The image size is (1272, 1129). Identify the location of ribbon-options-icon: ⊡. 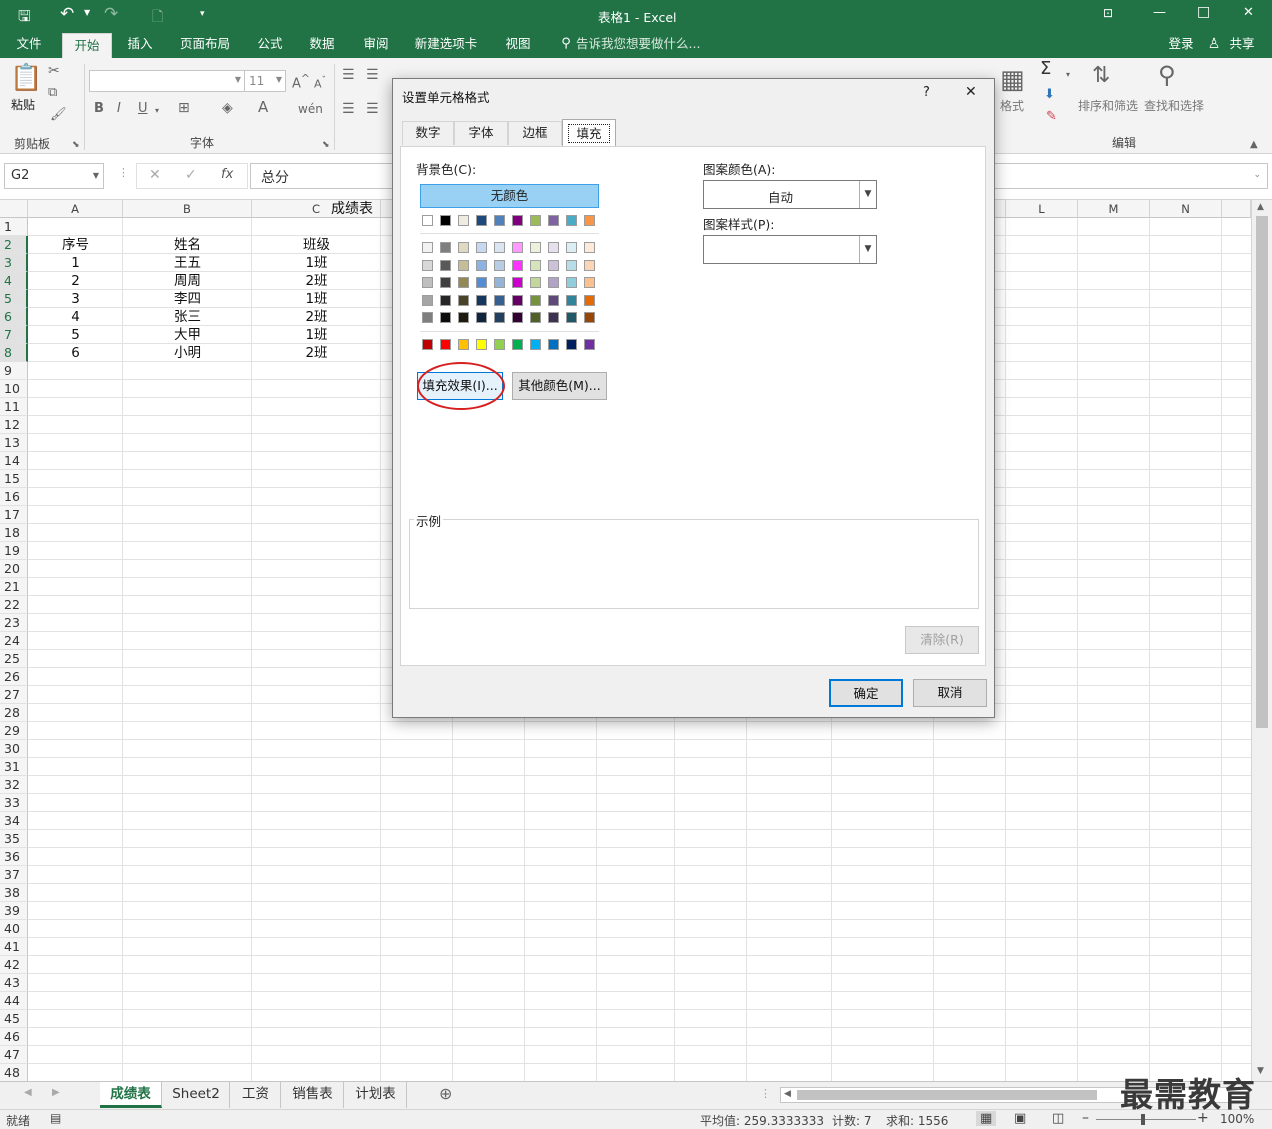
(1108, 13).